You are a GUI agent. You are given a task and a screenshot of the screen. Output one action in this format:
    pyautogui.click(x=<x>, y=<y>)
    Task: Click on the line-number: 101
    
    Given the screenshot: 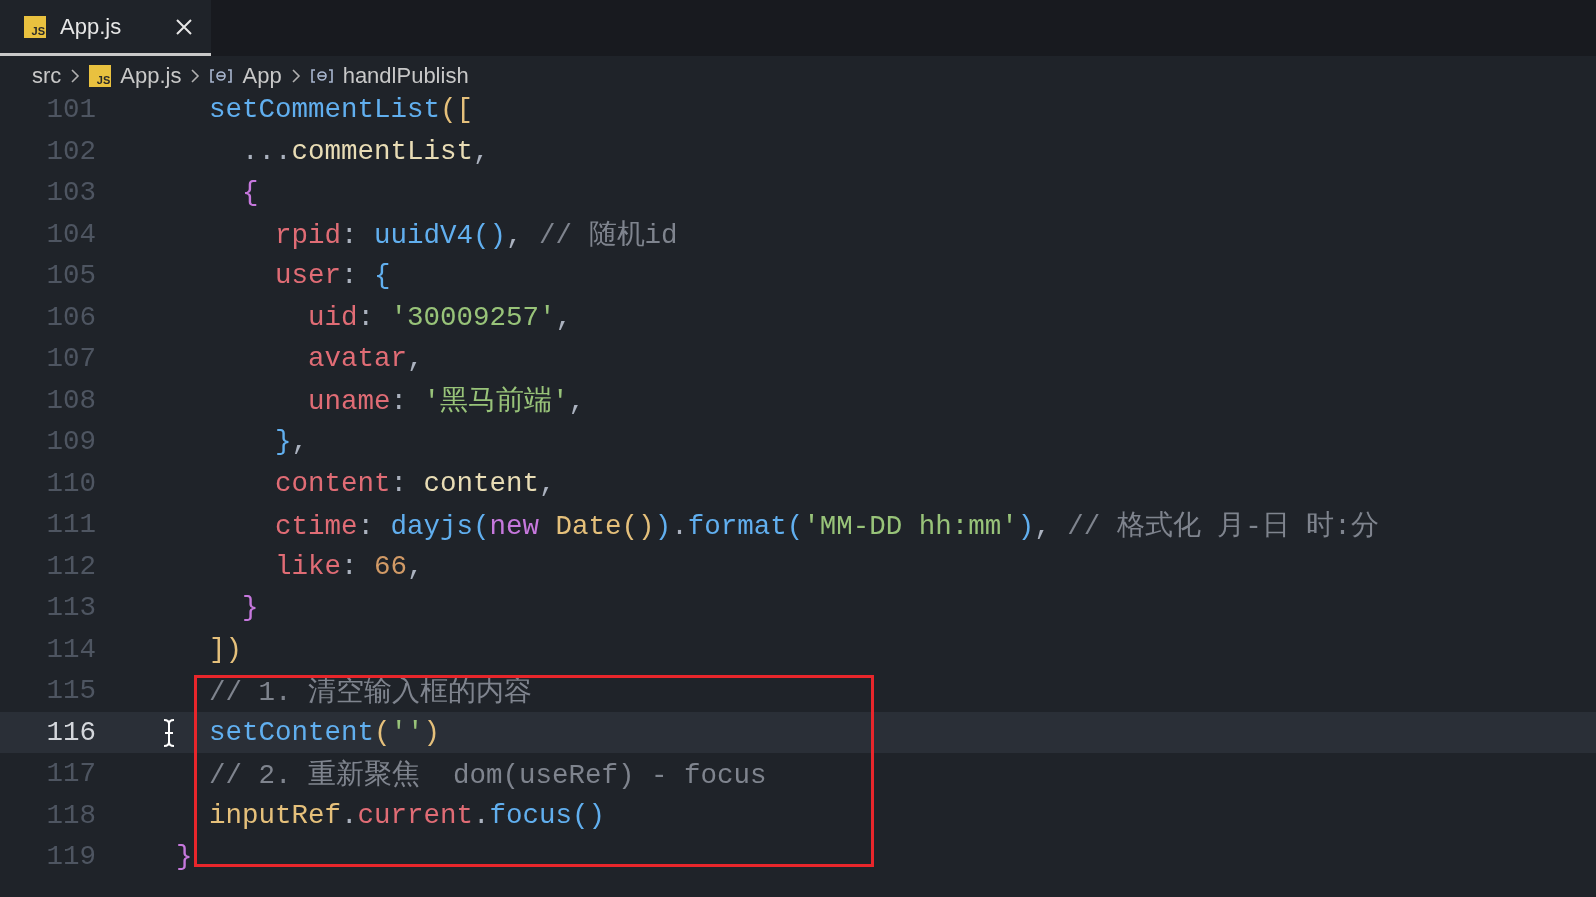 What is the action you would take?
    pyautogui.click(x=70, y=110)
    